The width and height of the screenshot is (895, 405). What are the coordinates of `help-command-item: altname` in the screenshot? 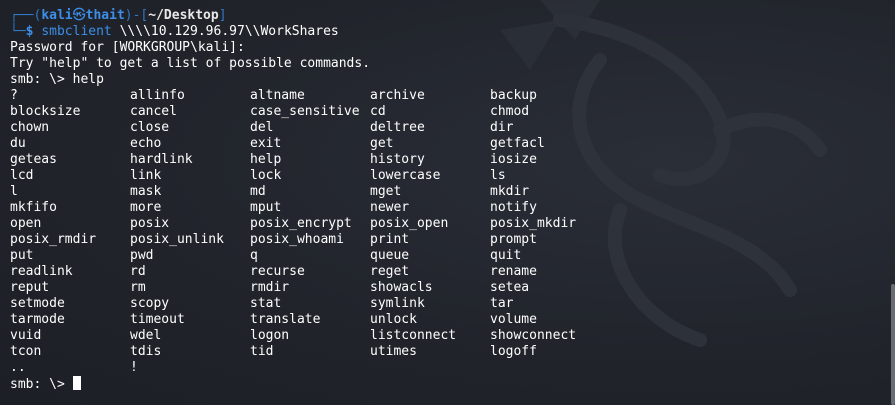 It's located at (277, 95).